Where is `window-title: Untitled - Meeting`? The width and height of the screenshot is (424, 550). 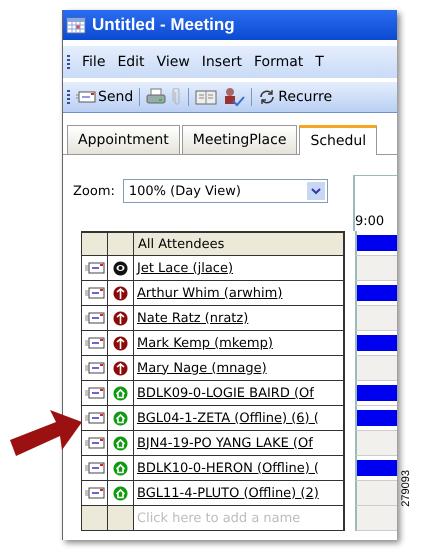 window-title: Untitled - Meeting is located at coordinates (163, 25).